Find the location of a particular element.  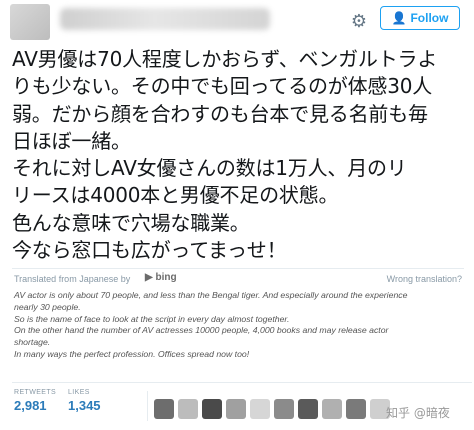

tweet-line: AV男優は70人程度しかおらず、ベンガルトラよ is located at coordinates (225, 59).